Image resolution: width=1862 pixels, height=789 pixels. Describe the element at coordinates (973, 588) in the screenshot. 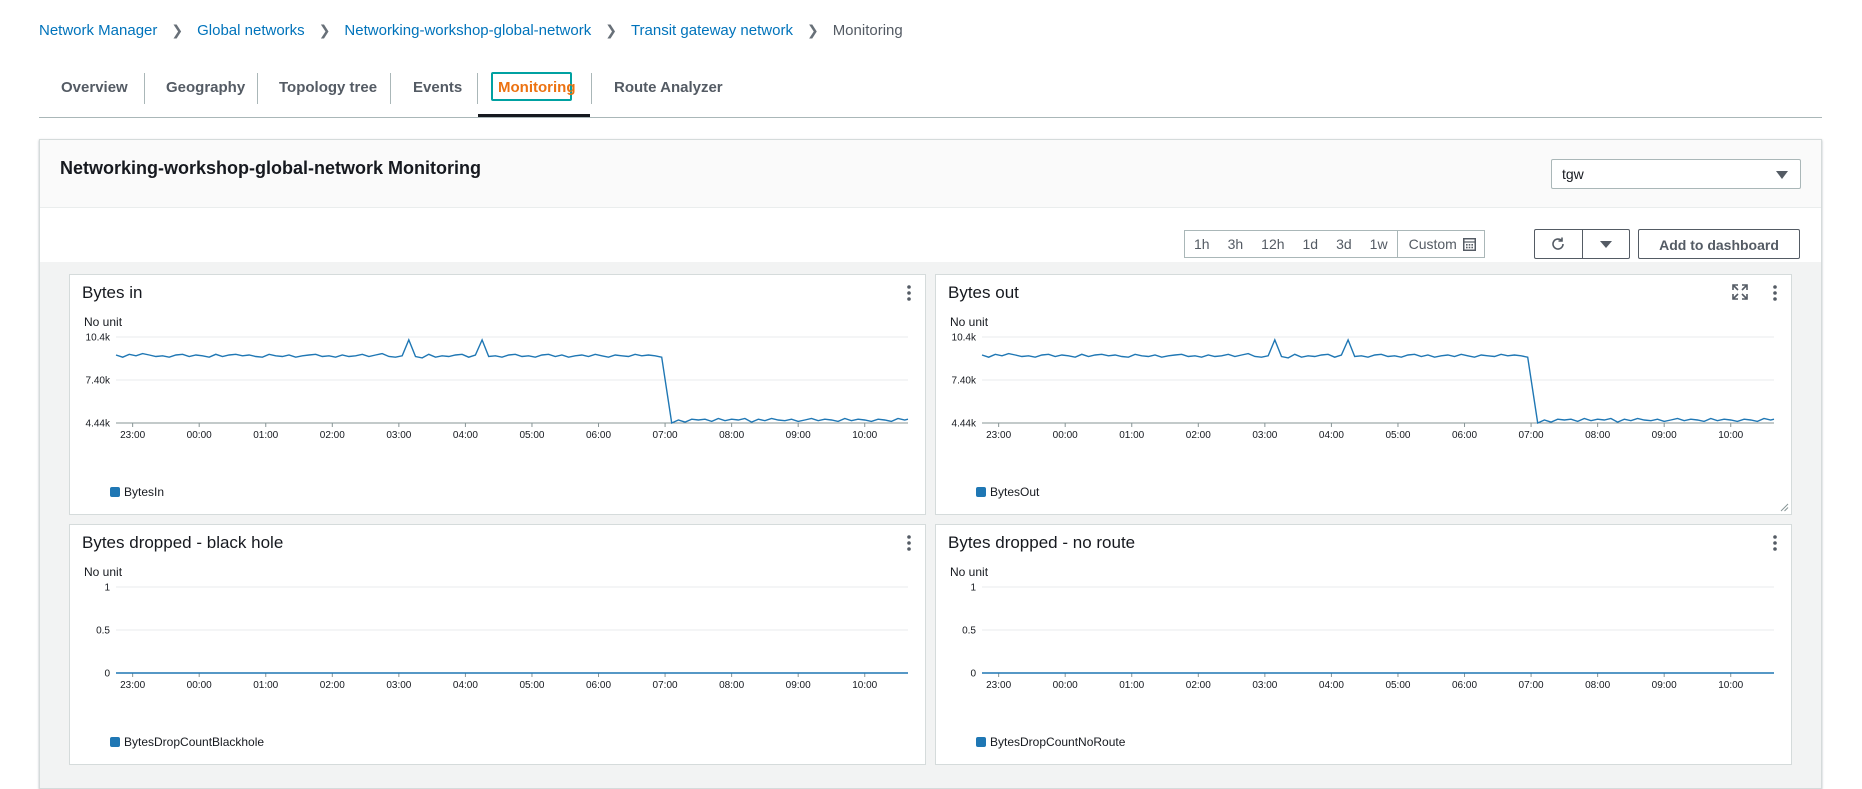

I see `y-tick-label: 1` at that location.